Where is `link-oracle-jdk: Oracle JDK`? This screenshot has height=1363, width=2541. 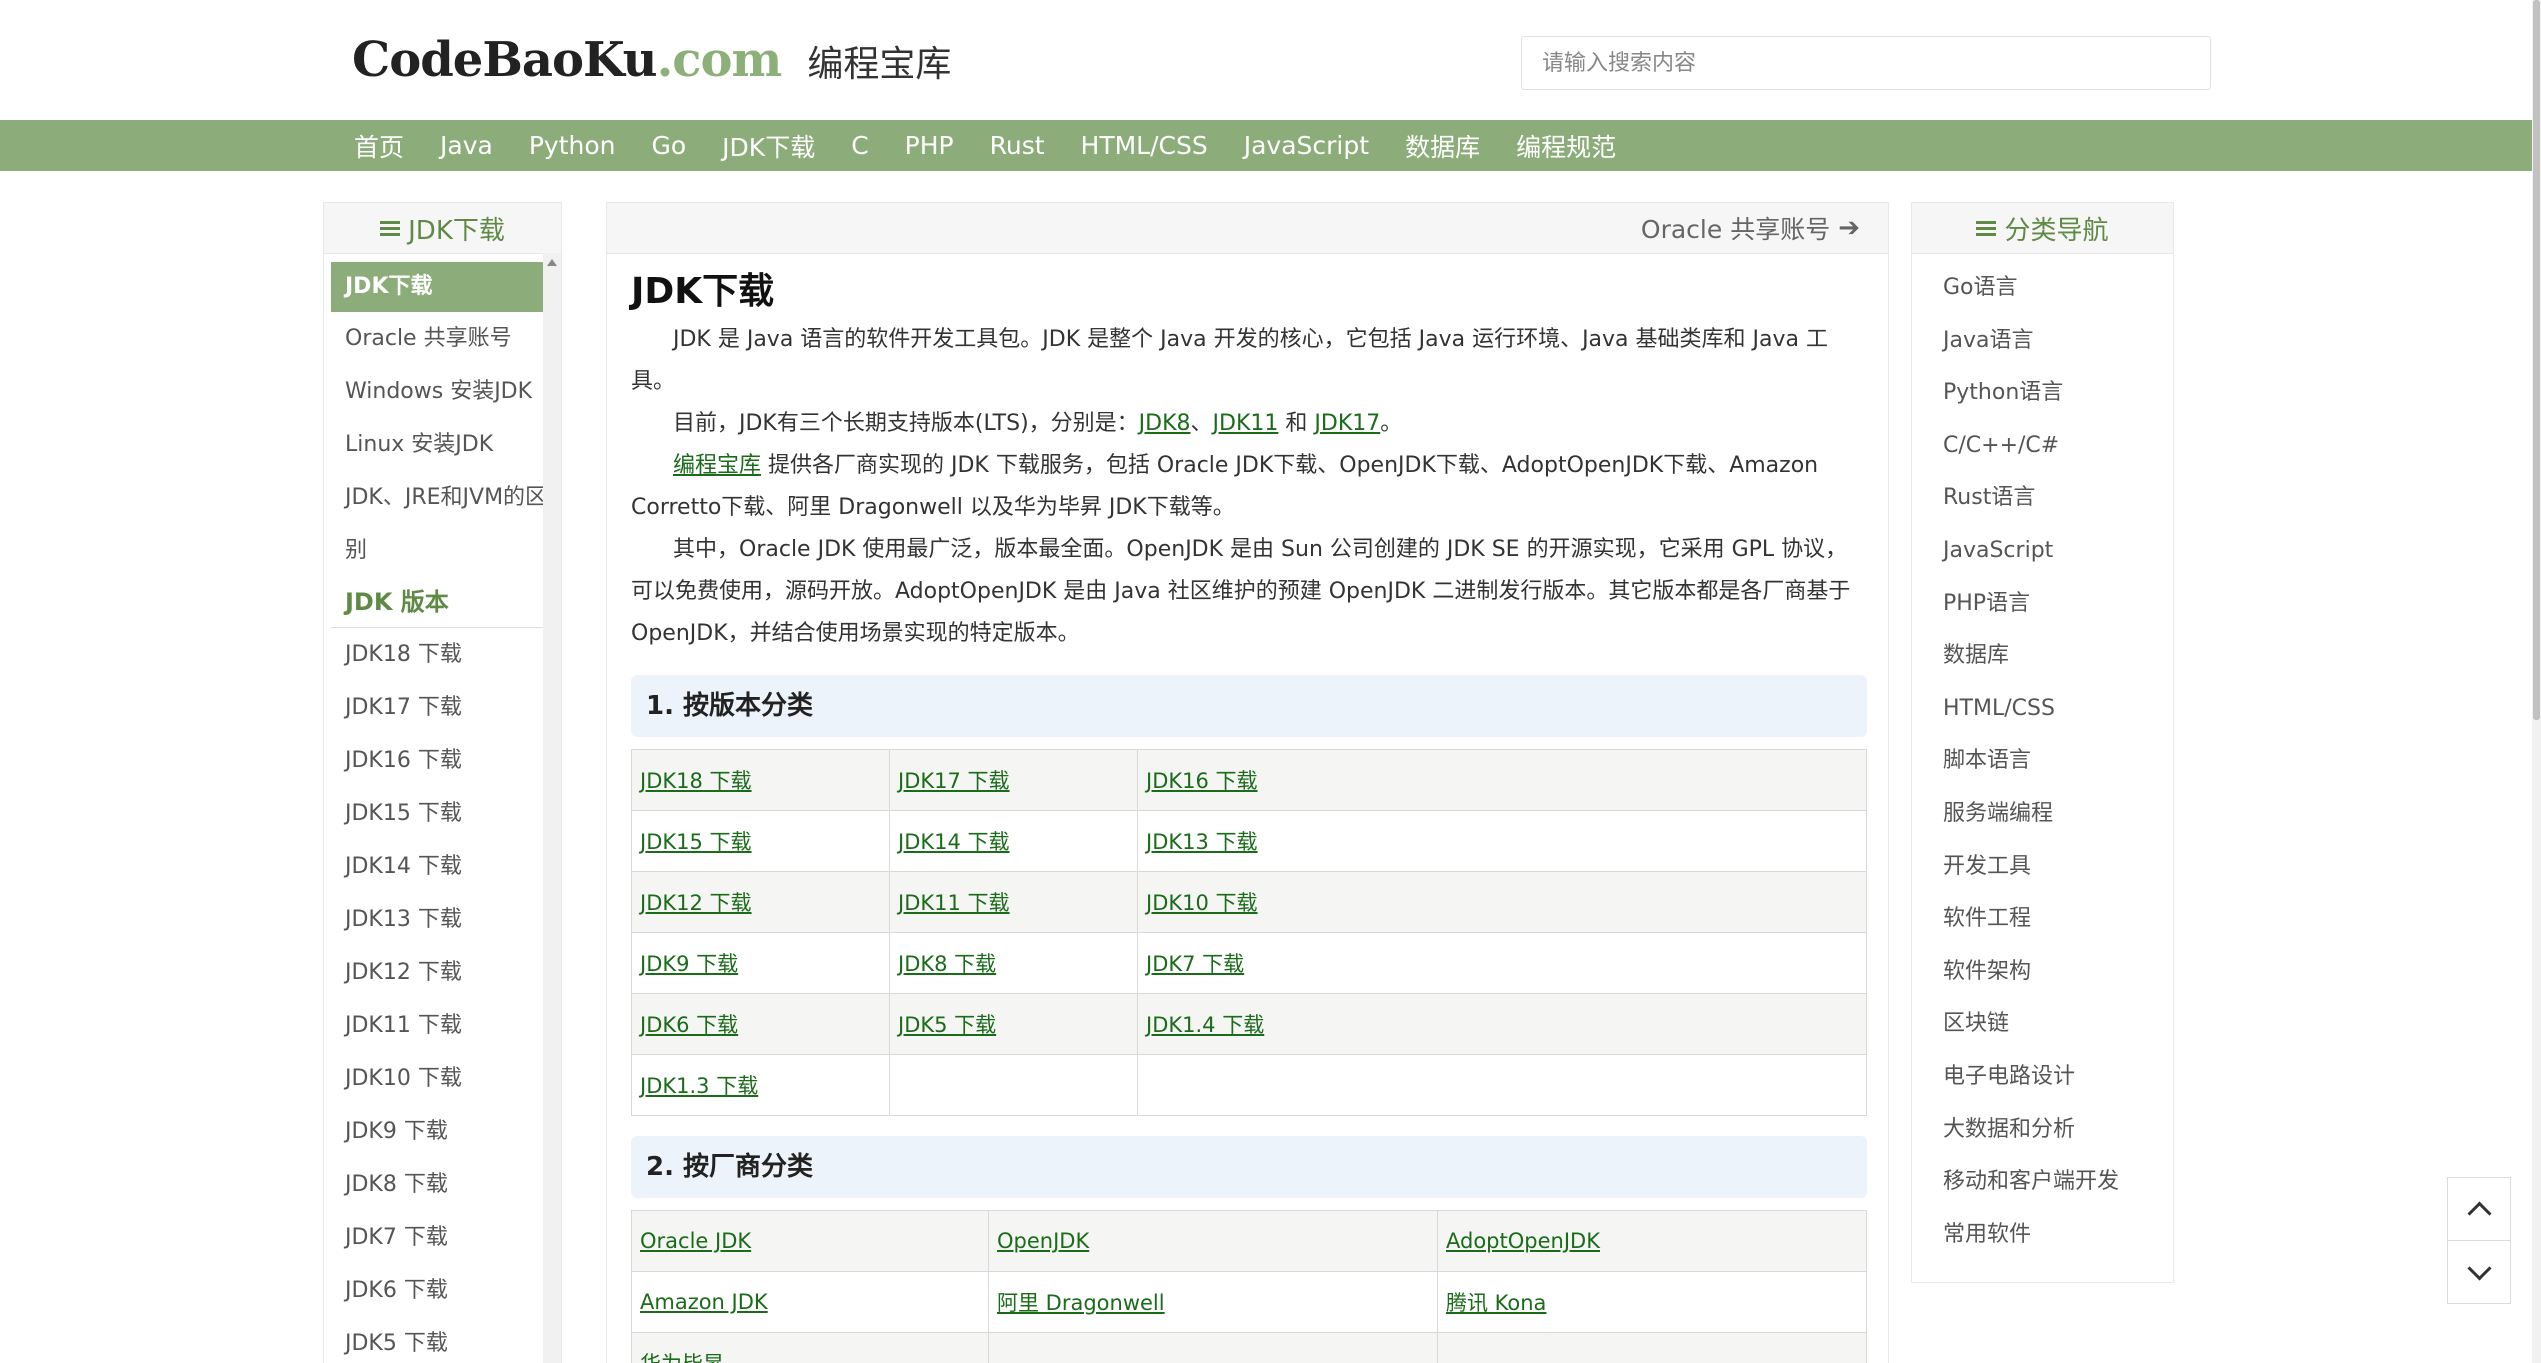
link-oracle-jdk: Oracle JDK is located at coordinates (695, 1241).